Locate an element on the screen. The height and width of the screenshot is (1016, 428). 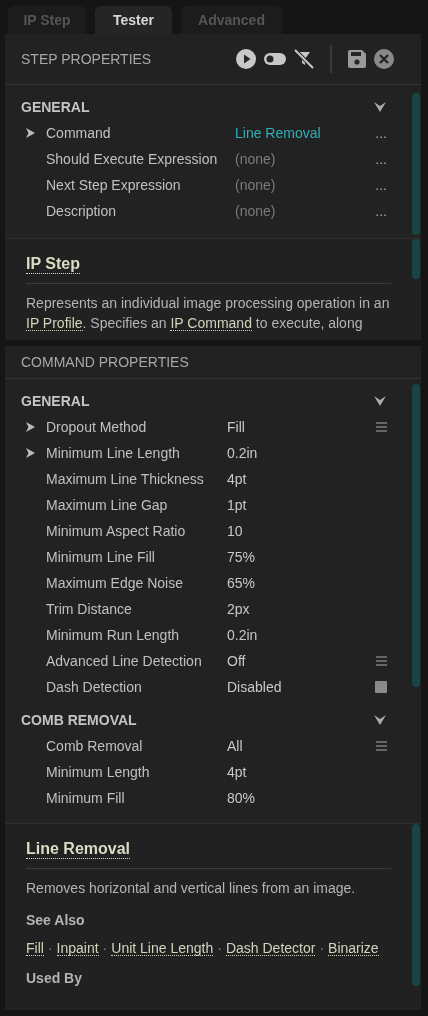
panel-title: STEP PROPERTIES is located at coordinates (87, 59).